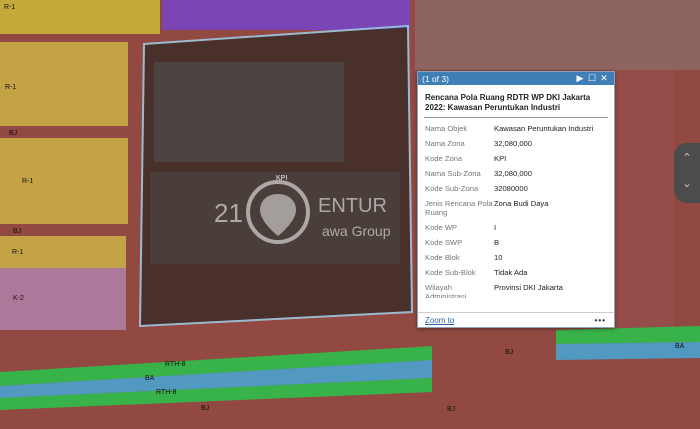 The width and height of the screenshot is (700, 429). I want to click on attribute-row: Kode Sub-Blok Tidak Ada, so click(516, 272).